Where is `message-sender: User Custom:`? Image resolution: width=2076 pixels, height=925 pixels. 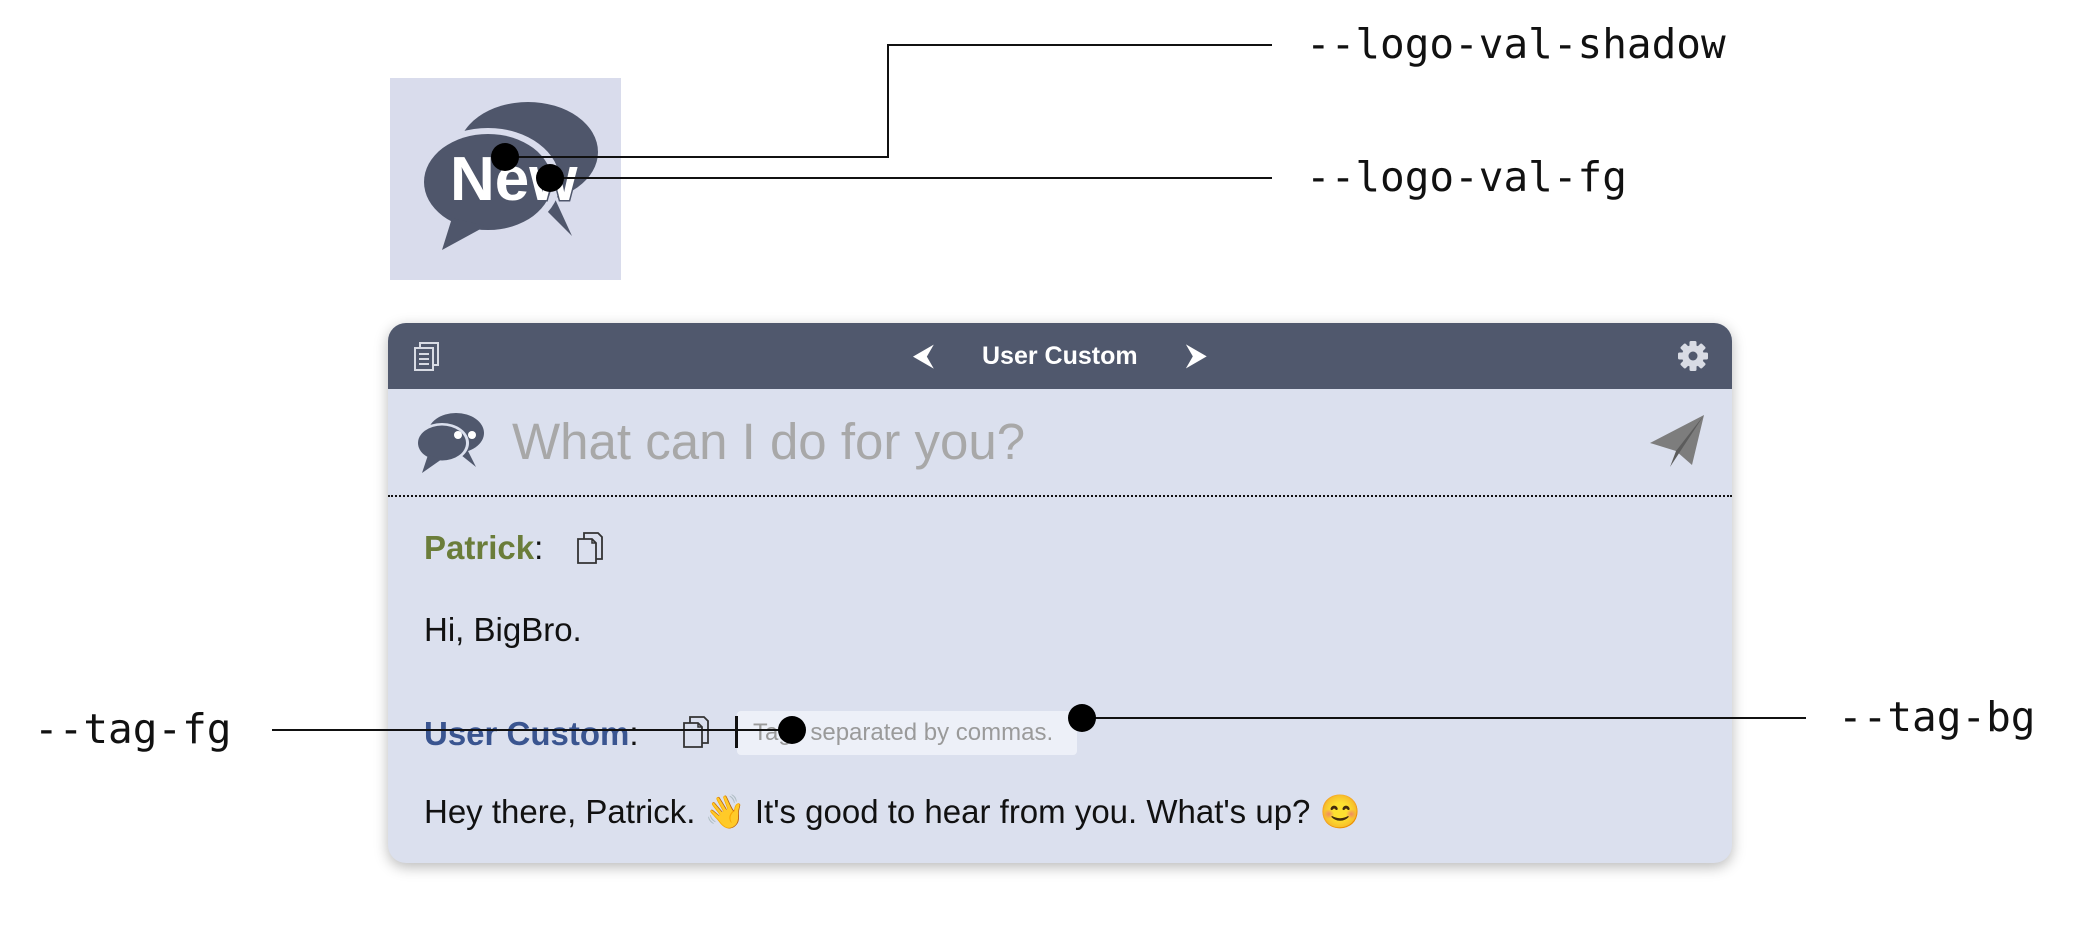 message-sender: User Custom: is located at coordinates (531, 734).